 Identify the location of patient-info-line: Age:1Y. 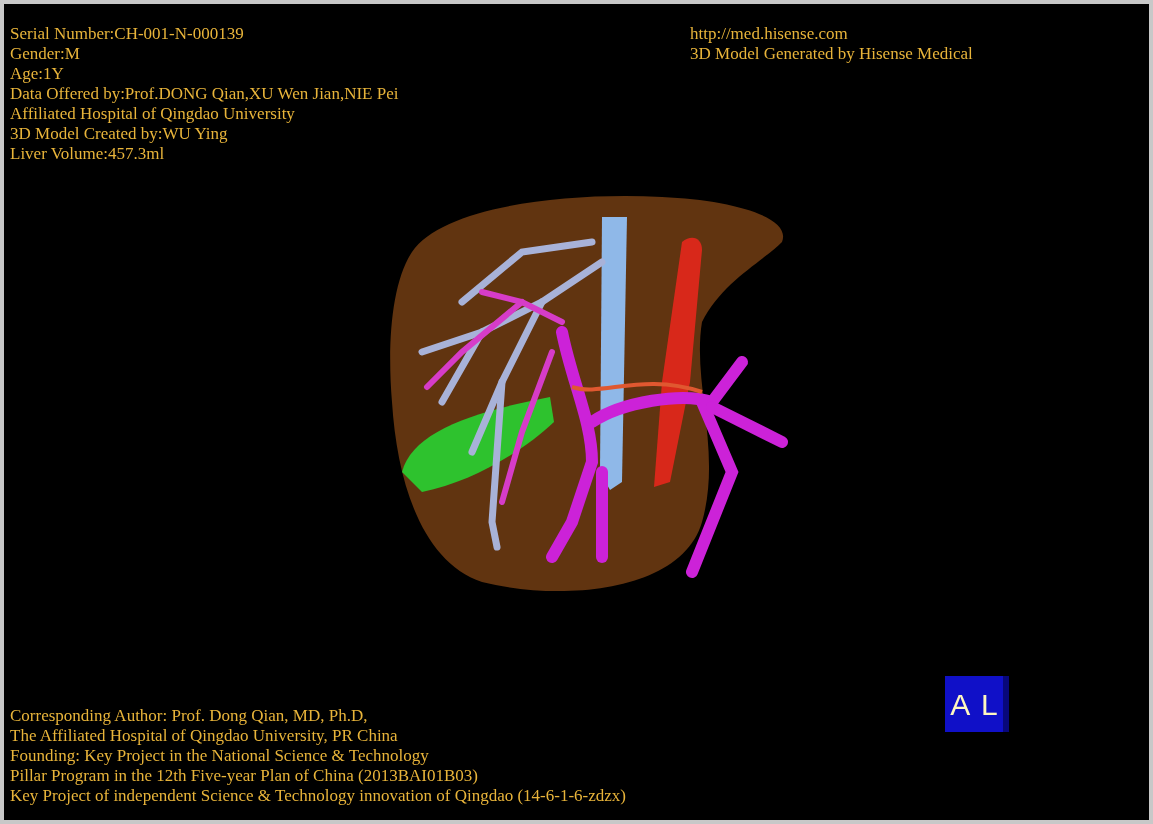
(37, 74).